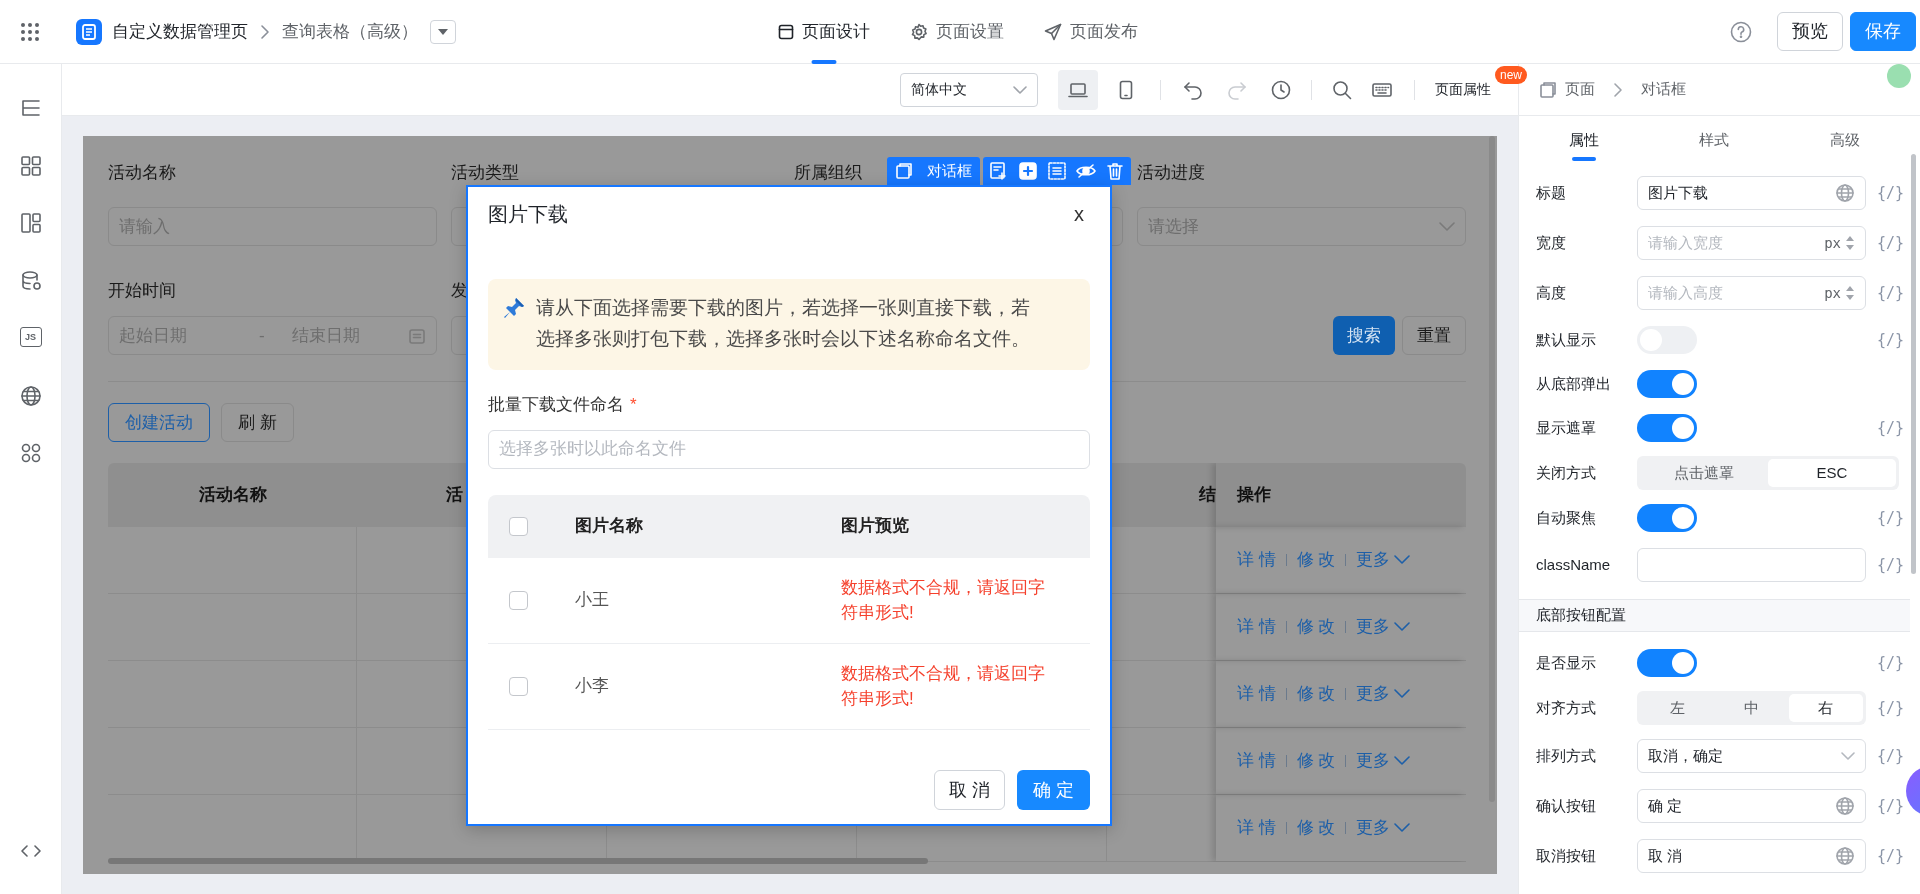 This screenshot has width=1920, height=894. Describe the element at coordinates (1751, 193) in the screenshot. I see `input-field: 图片下载` at that location.